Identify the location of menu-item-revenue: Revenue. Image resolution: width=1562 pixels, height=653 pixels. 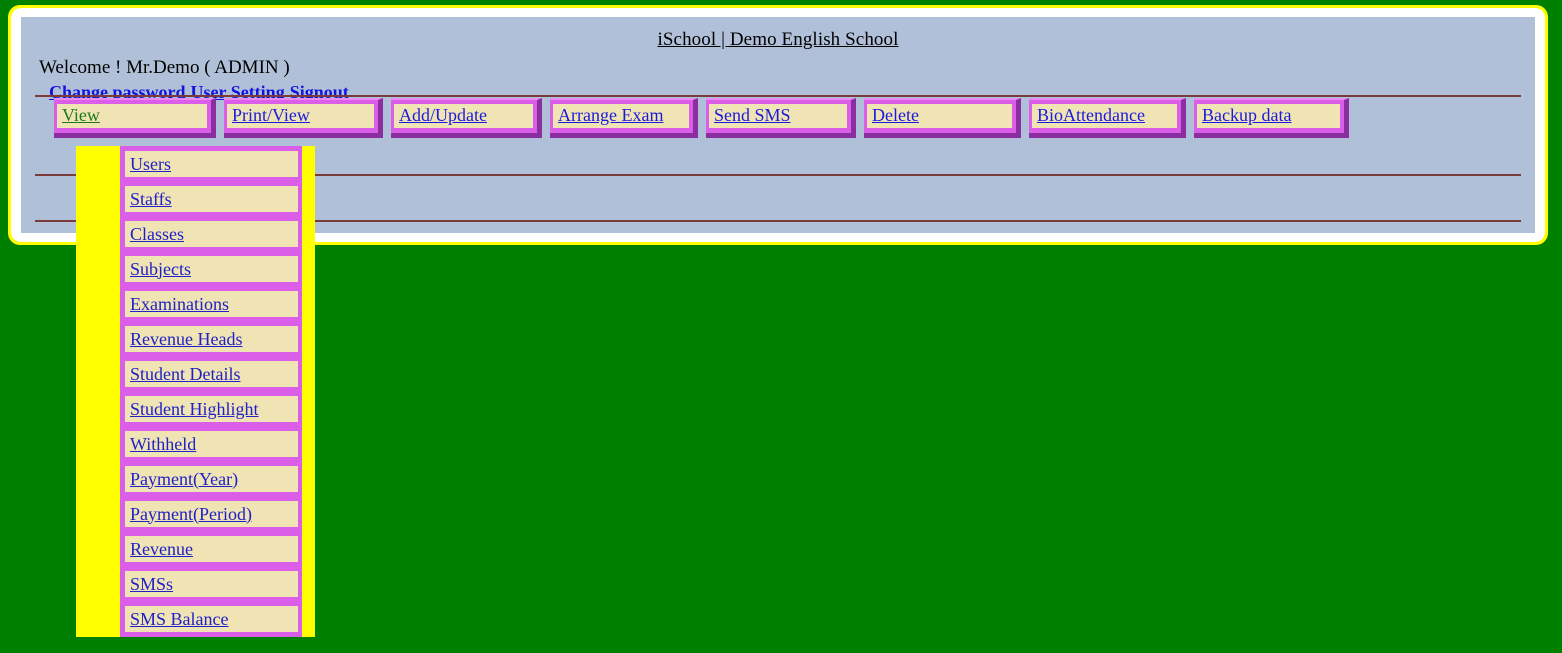
(211, 549).